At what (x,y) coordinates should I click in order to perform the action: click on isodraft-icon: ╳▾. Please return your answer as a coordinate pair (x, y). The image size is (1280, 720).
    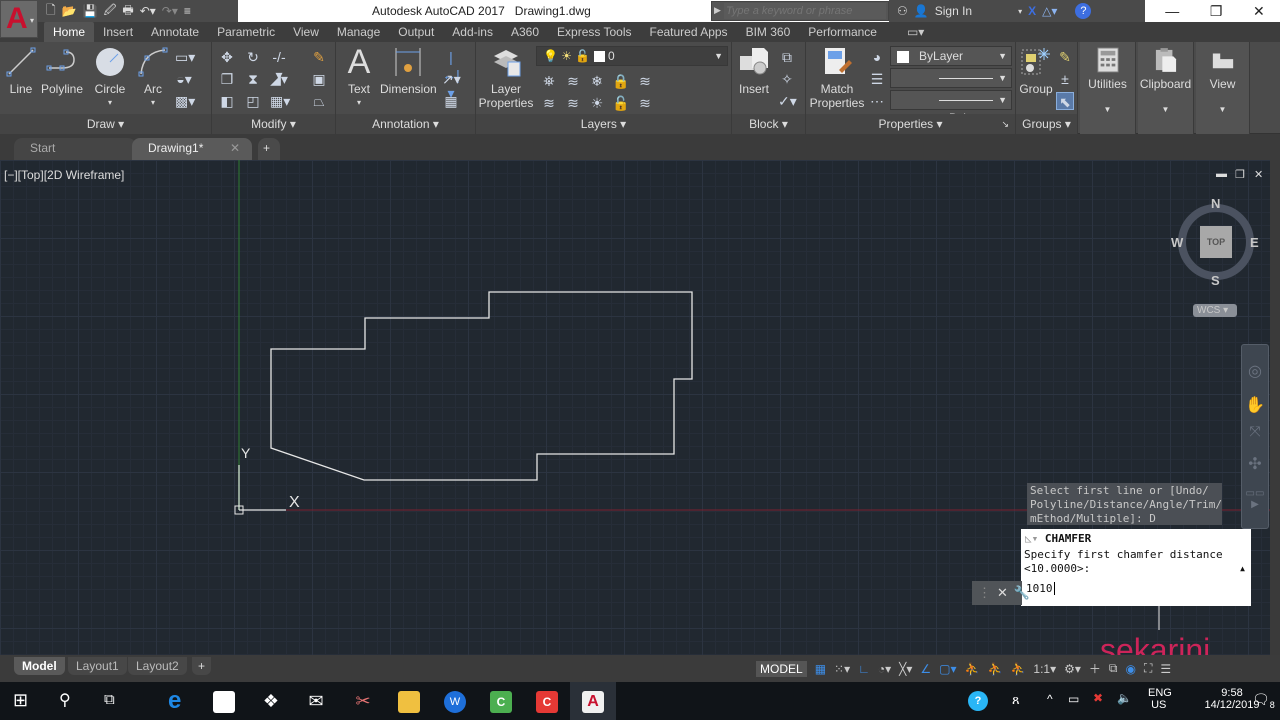
    Looking at the image, I should click on (905, 669).